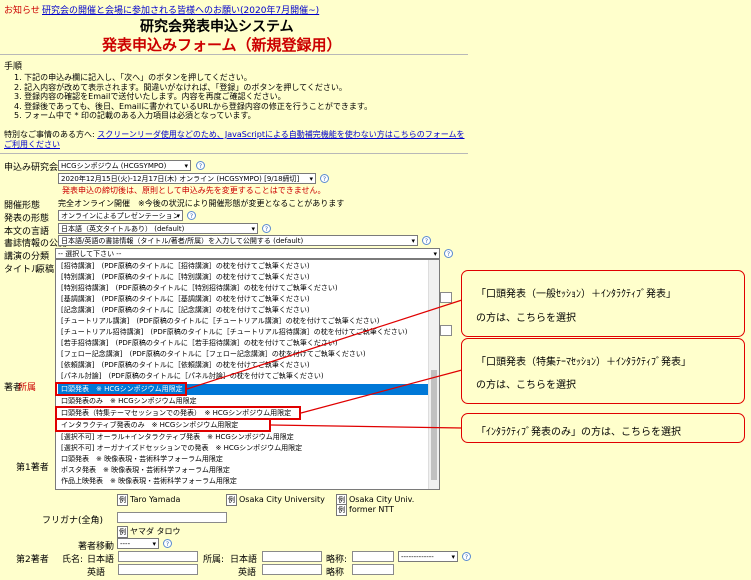 The height and width of the screenshot is (580, 751). Describe the element at coordinates (138, 543) in the screenshot. I see `author-move-select: ---- ▾` at that location.